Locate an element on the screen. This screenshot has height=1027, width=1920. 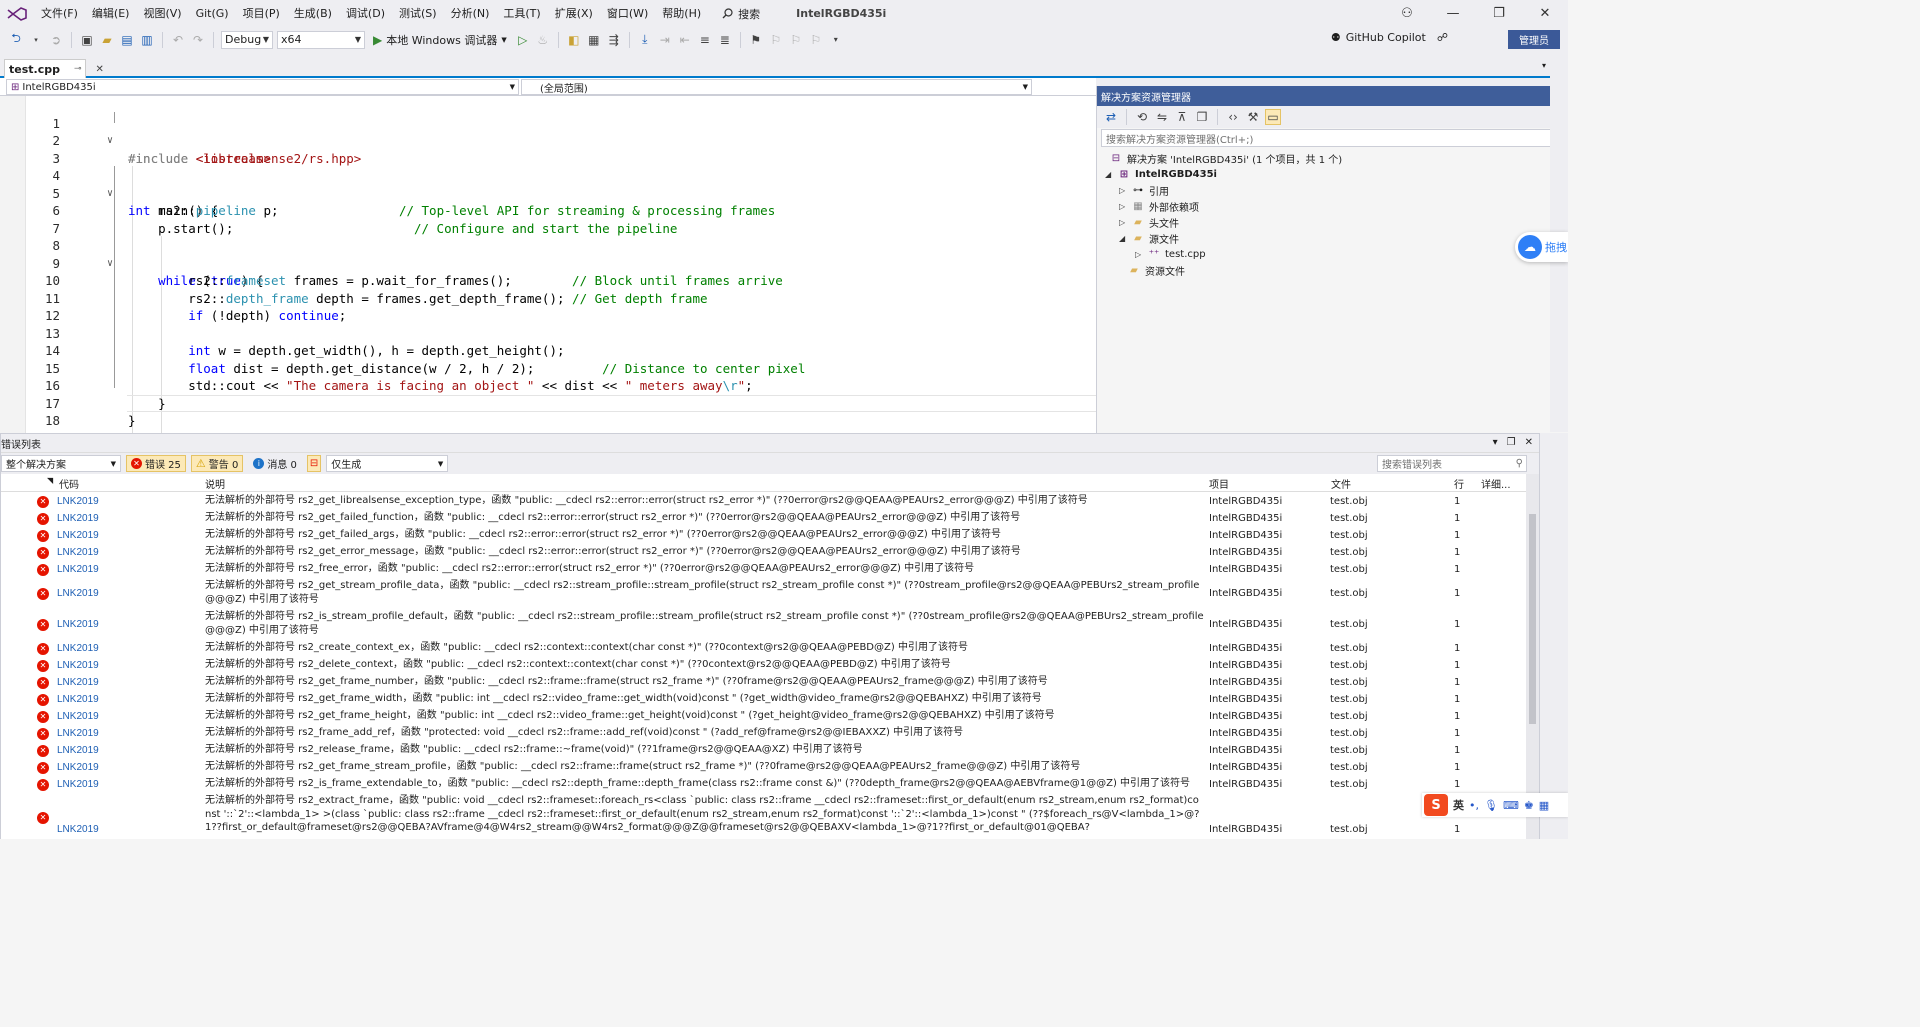
dropdown-arrow-icon: ▾ is located at coordinates (36, 40).